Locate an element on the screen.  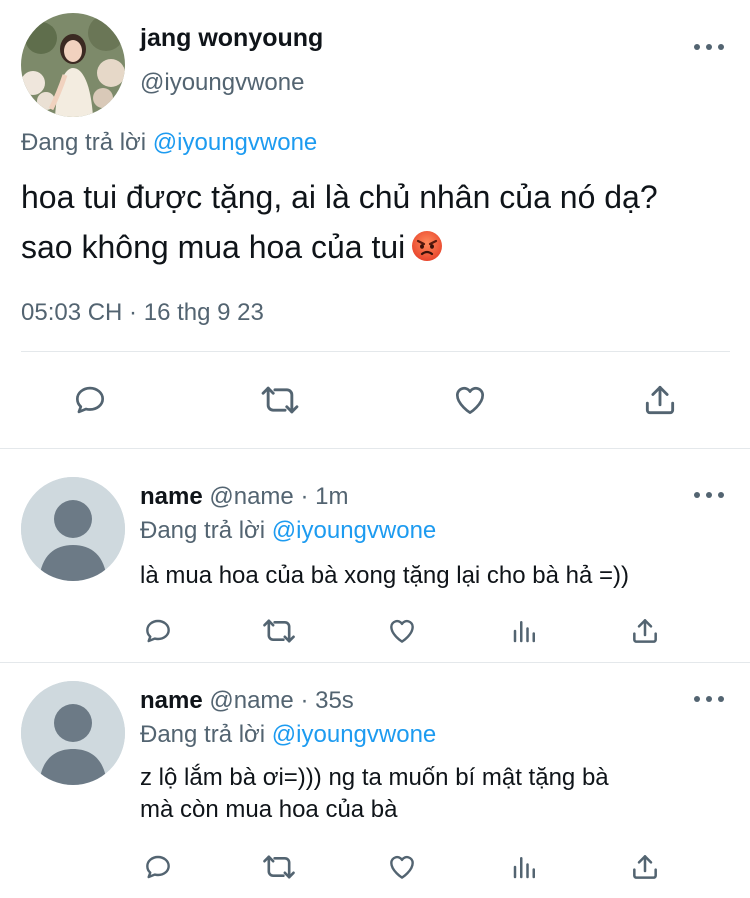
reply-header: name @name · 1m is located at coordinates (244, 497).